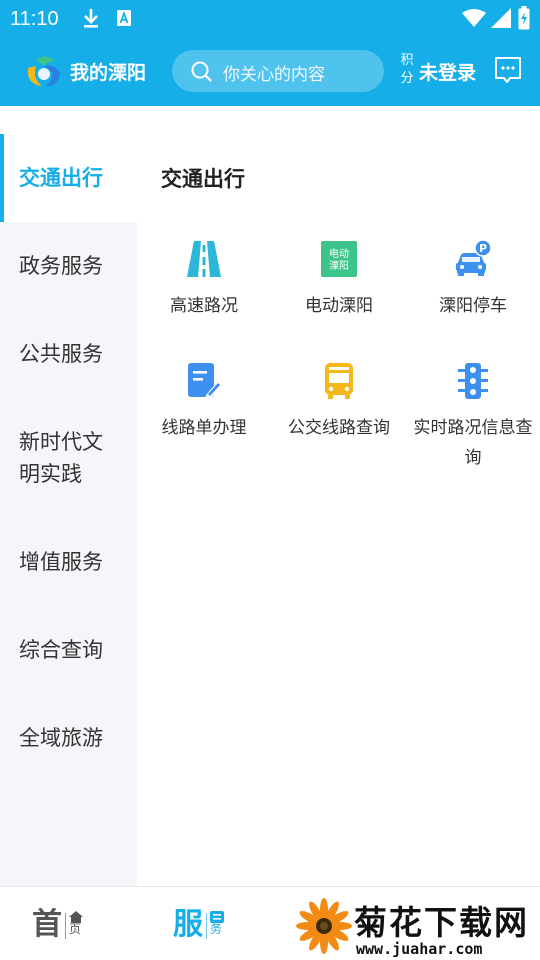  What do you see at coordinates (205, 381) in the screenshot?
I see `document-edit-icon` at bounding box center [205, 381].